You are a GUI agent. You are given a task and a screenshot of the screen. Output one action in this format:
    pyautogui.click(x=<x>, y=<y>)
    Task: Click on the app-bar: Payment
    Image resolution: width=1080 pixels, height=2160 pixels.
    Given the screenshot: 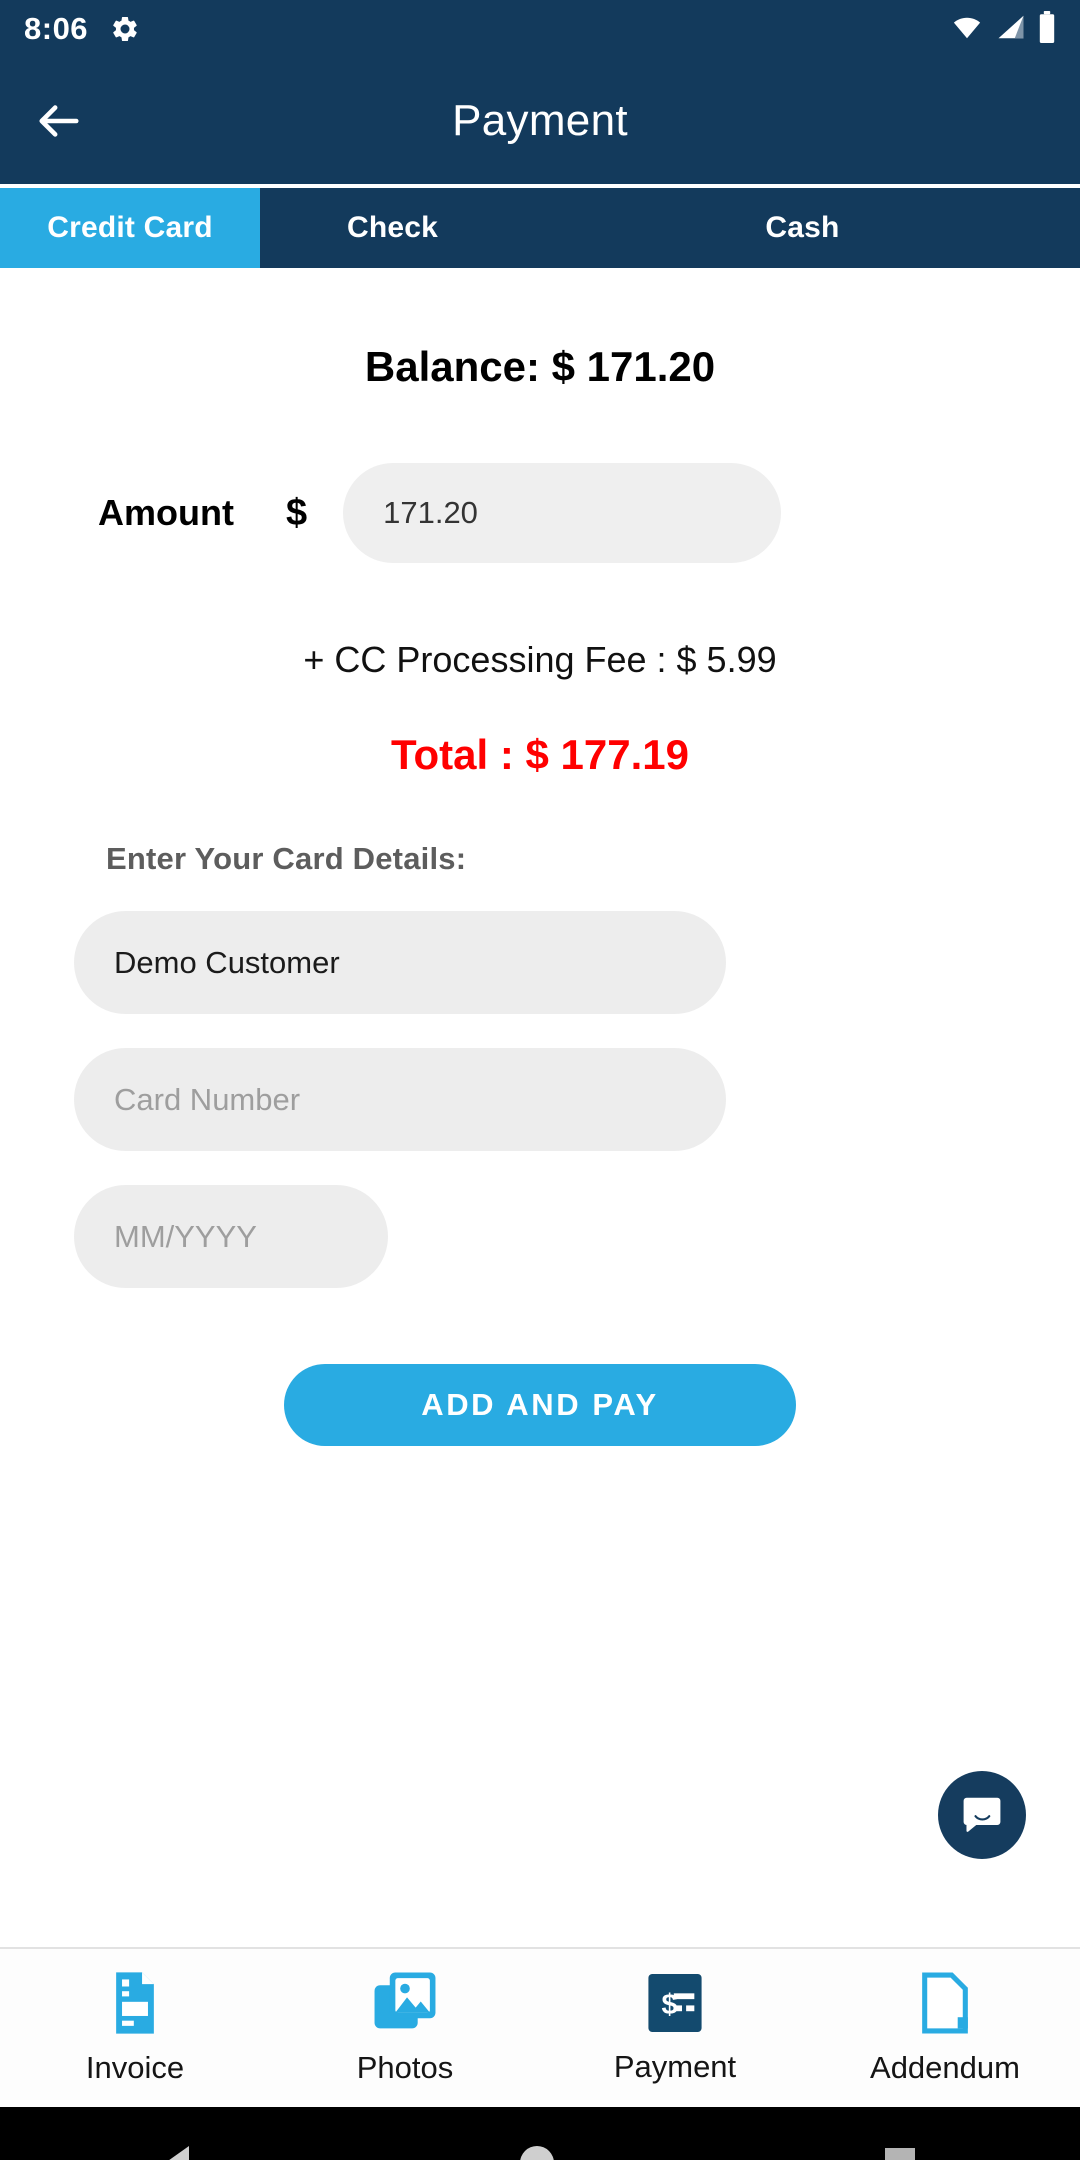 What is the action you would take?
    pyautogui.click(x=540, y=121)
    